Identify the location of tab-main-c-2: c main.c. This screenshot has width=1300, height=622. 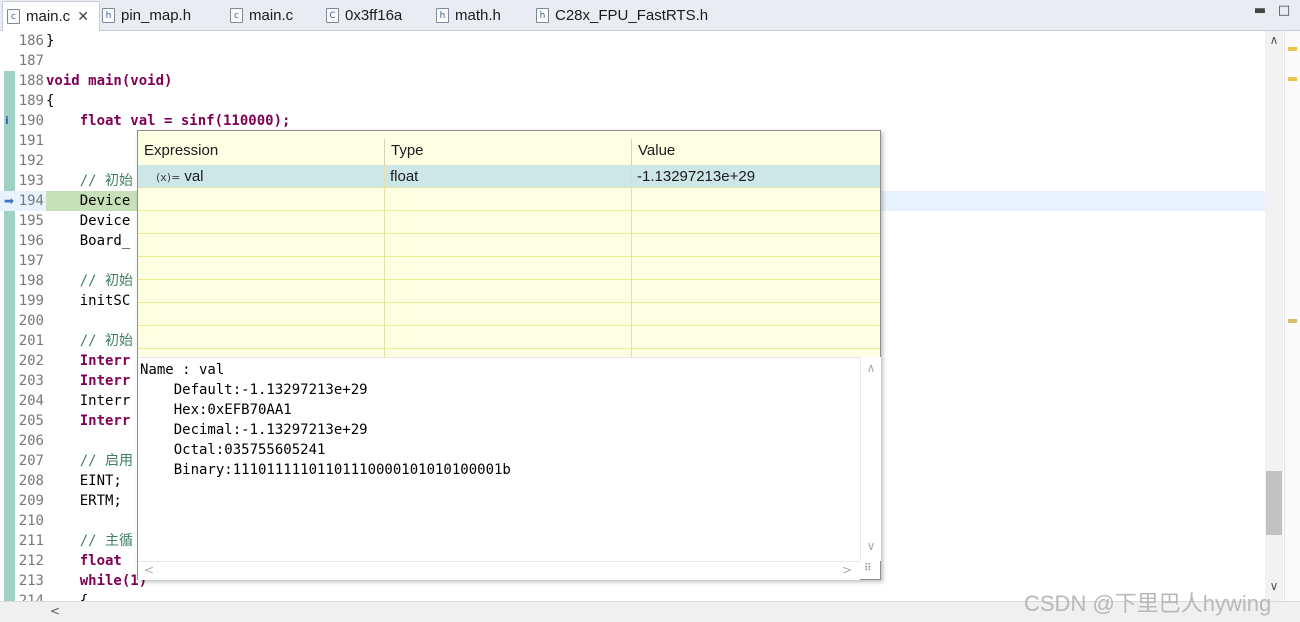
(259, 15).